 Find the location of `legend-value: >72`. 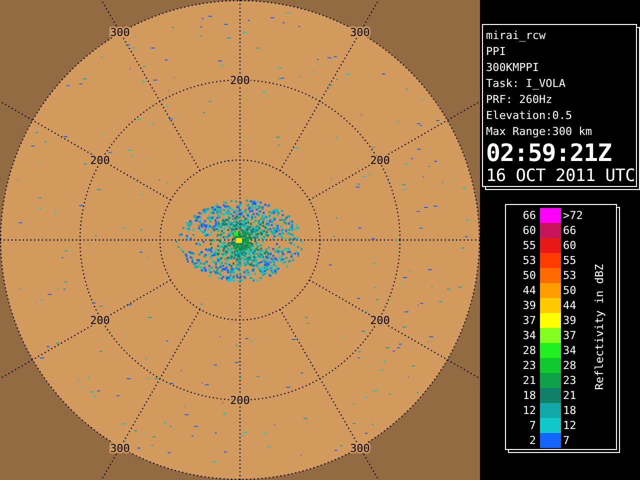

legend-value: >72 is located at coordinates (573, 215).